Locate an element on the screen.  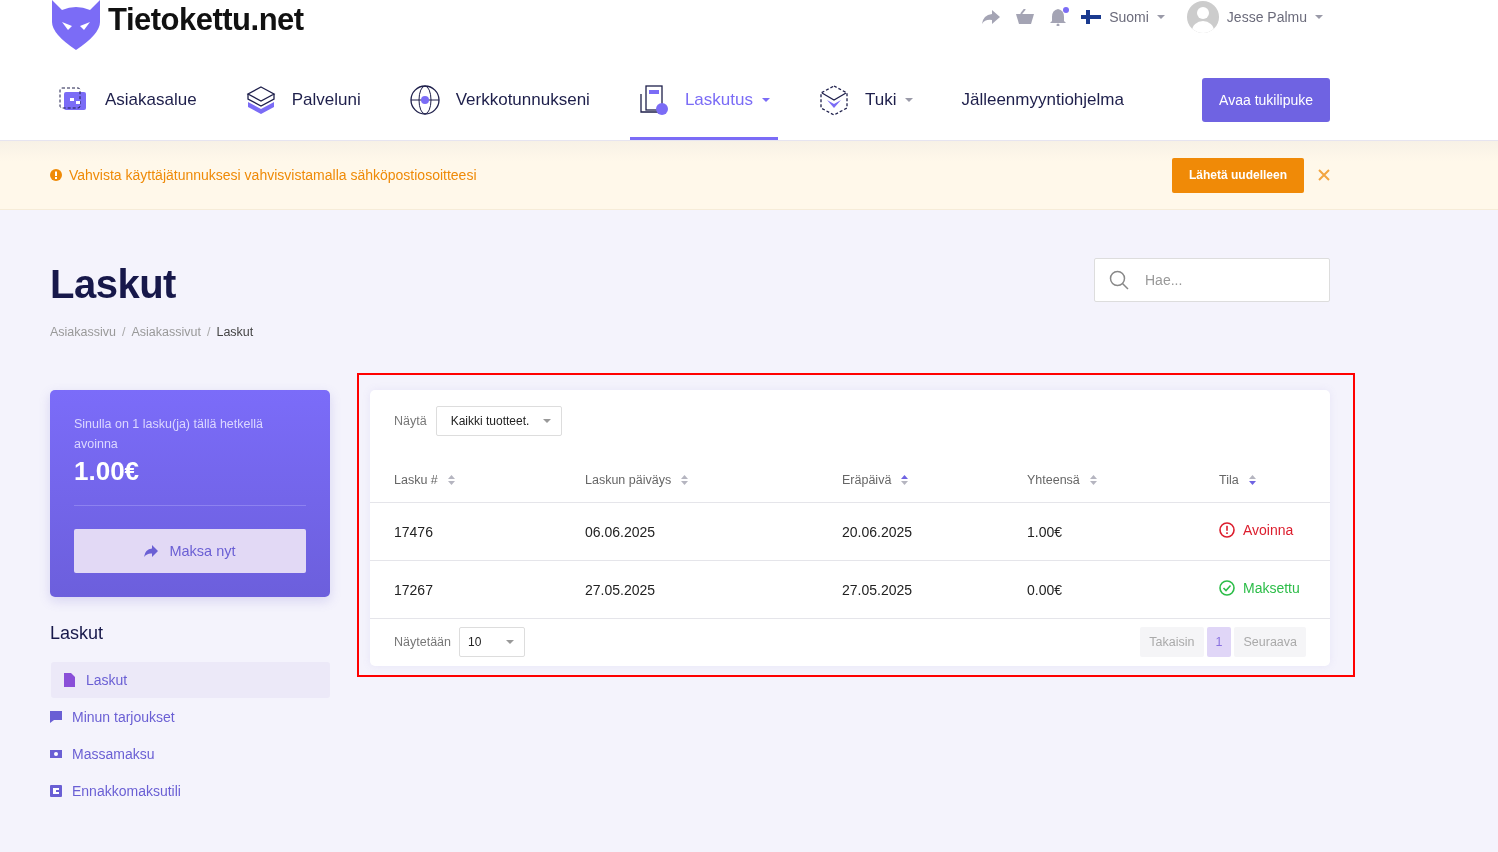
flag-icon is located at coordinates (1091, 17).